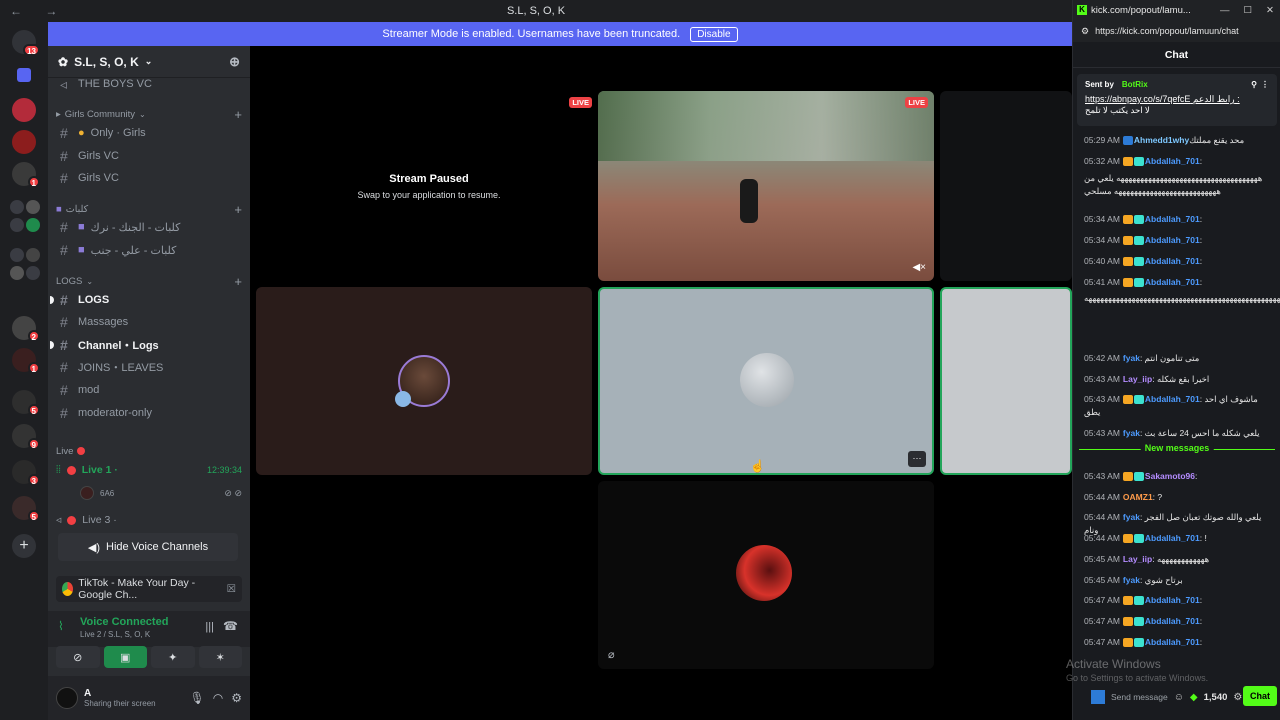 The height and width of the screenshot is (720, 1280). I want to click on channel-moderator-only: # moderator-only, so click(149, 413).